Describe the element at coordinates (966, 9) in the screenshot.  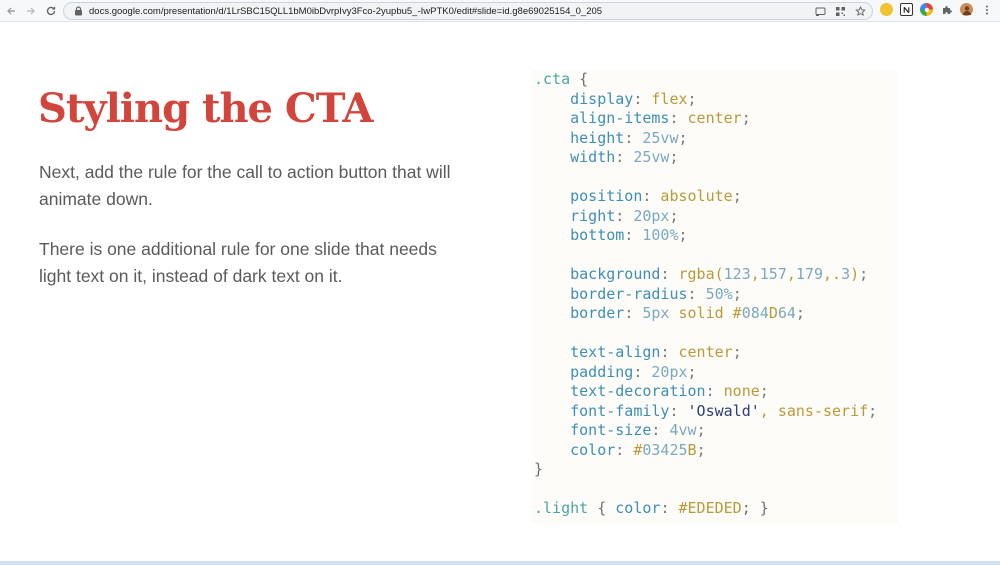
I see `profile-avatar` at that location.